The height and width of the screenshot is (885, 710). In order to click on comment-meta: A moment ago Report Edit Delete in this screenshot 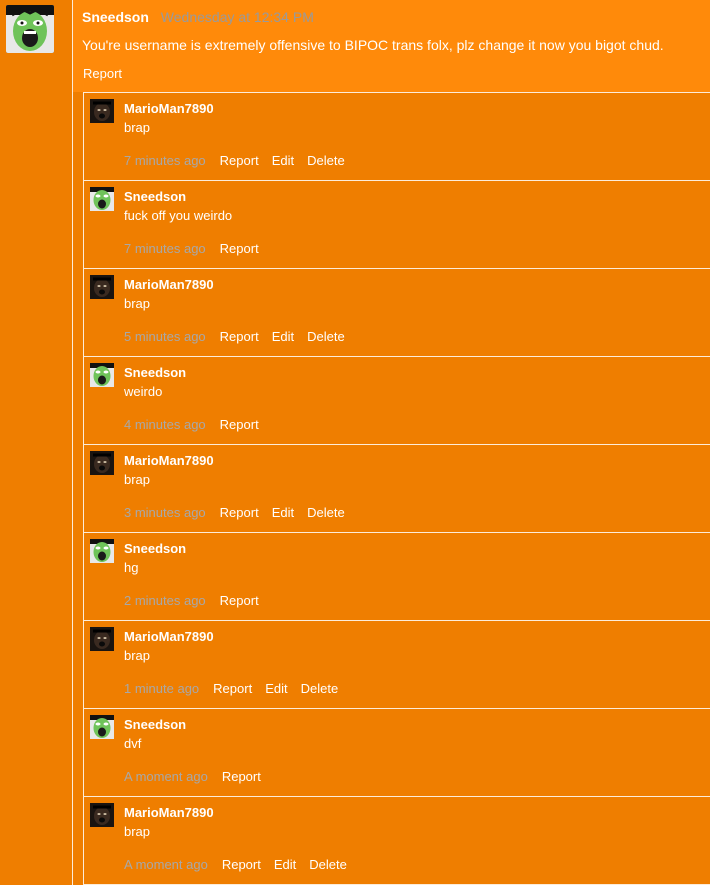, I will do `click(242, 864)`.